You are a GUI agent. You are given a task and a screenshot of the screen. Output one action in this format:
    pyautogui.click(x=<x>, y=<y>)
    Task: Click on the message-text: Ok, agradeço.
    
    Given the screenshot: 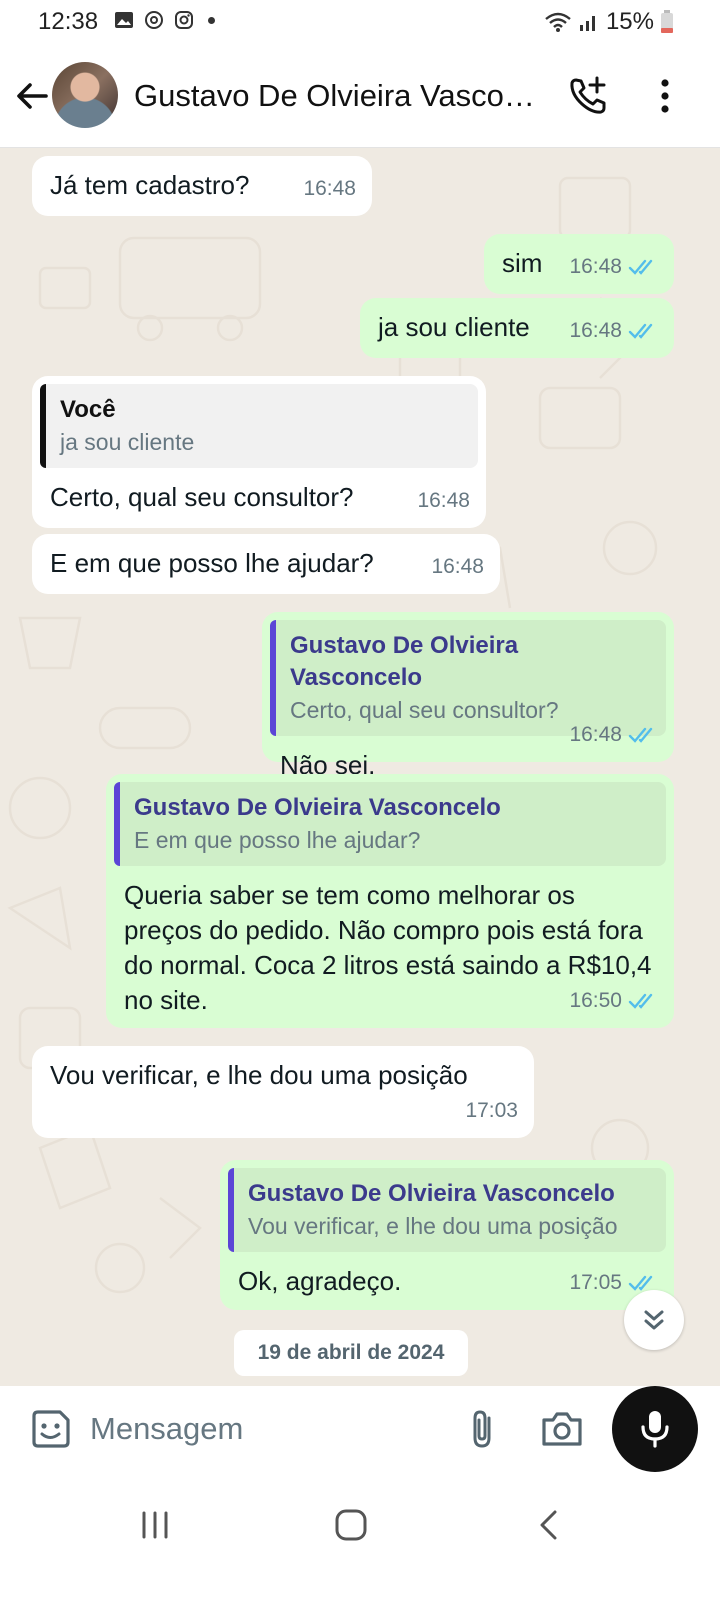 What is the action you would take?
    pyautogui.click(x=320, y=1281)
    